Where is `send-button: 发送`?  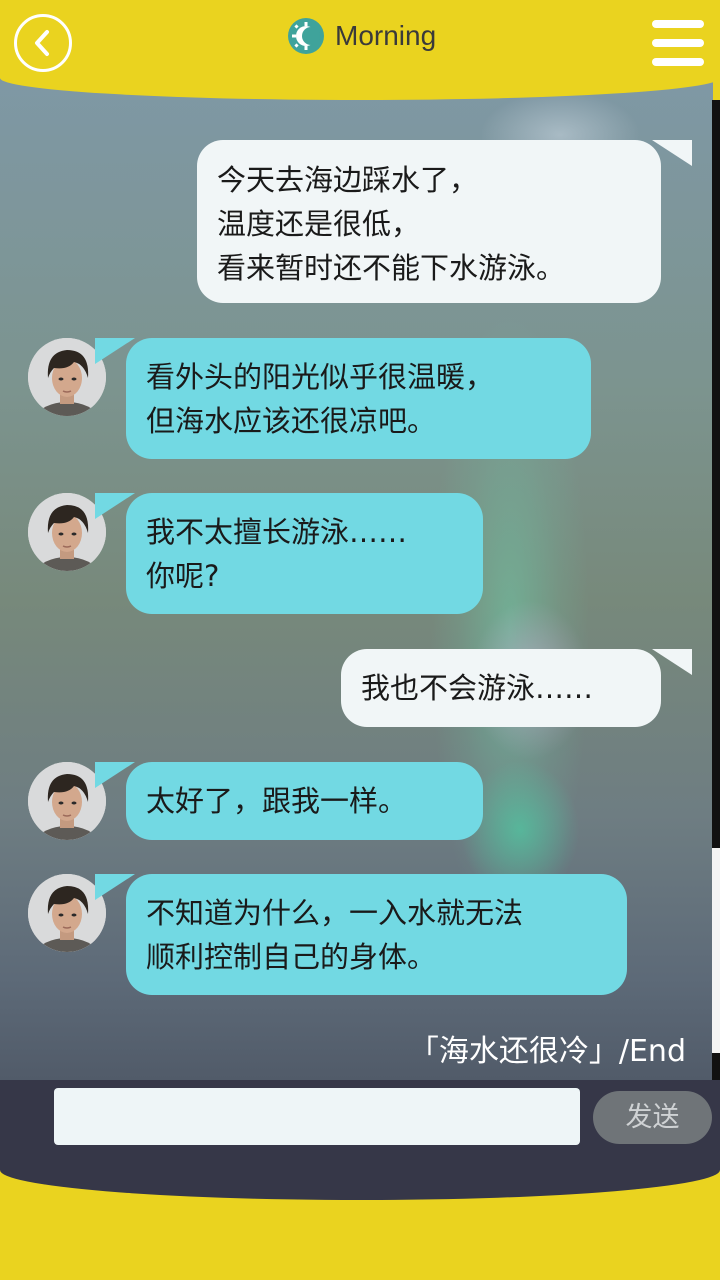
send-button: 发送 is located at coordinates (652, 1117).